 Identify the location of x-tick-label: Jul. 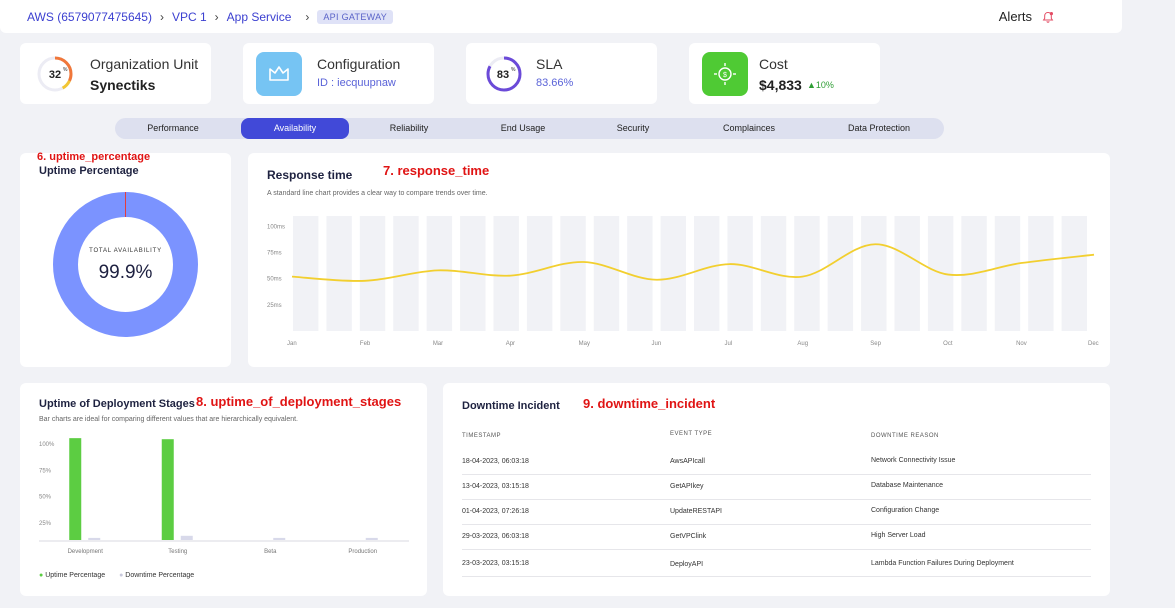
(728, 344).